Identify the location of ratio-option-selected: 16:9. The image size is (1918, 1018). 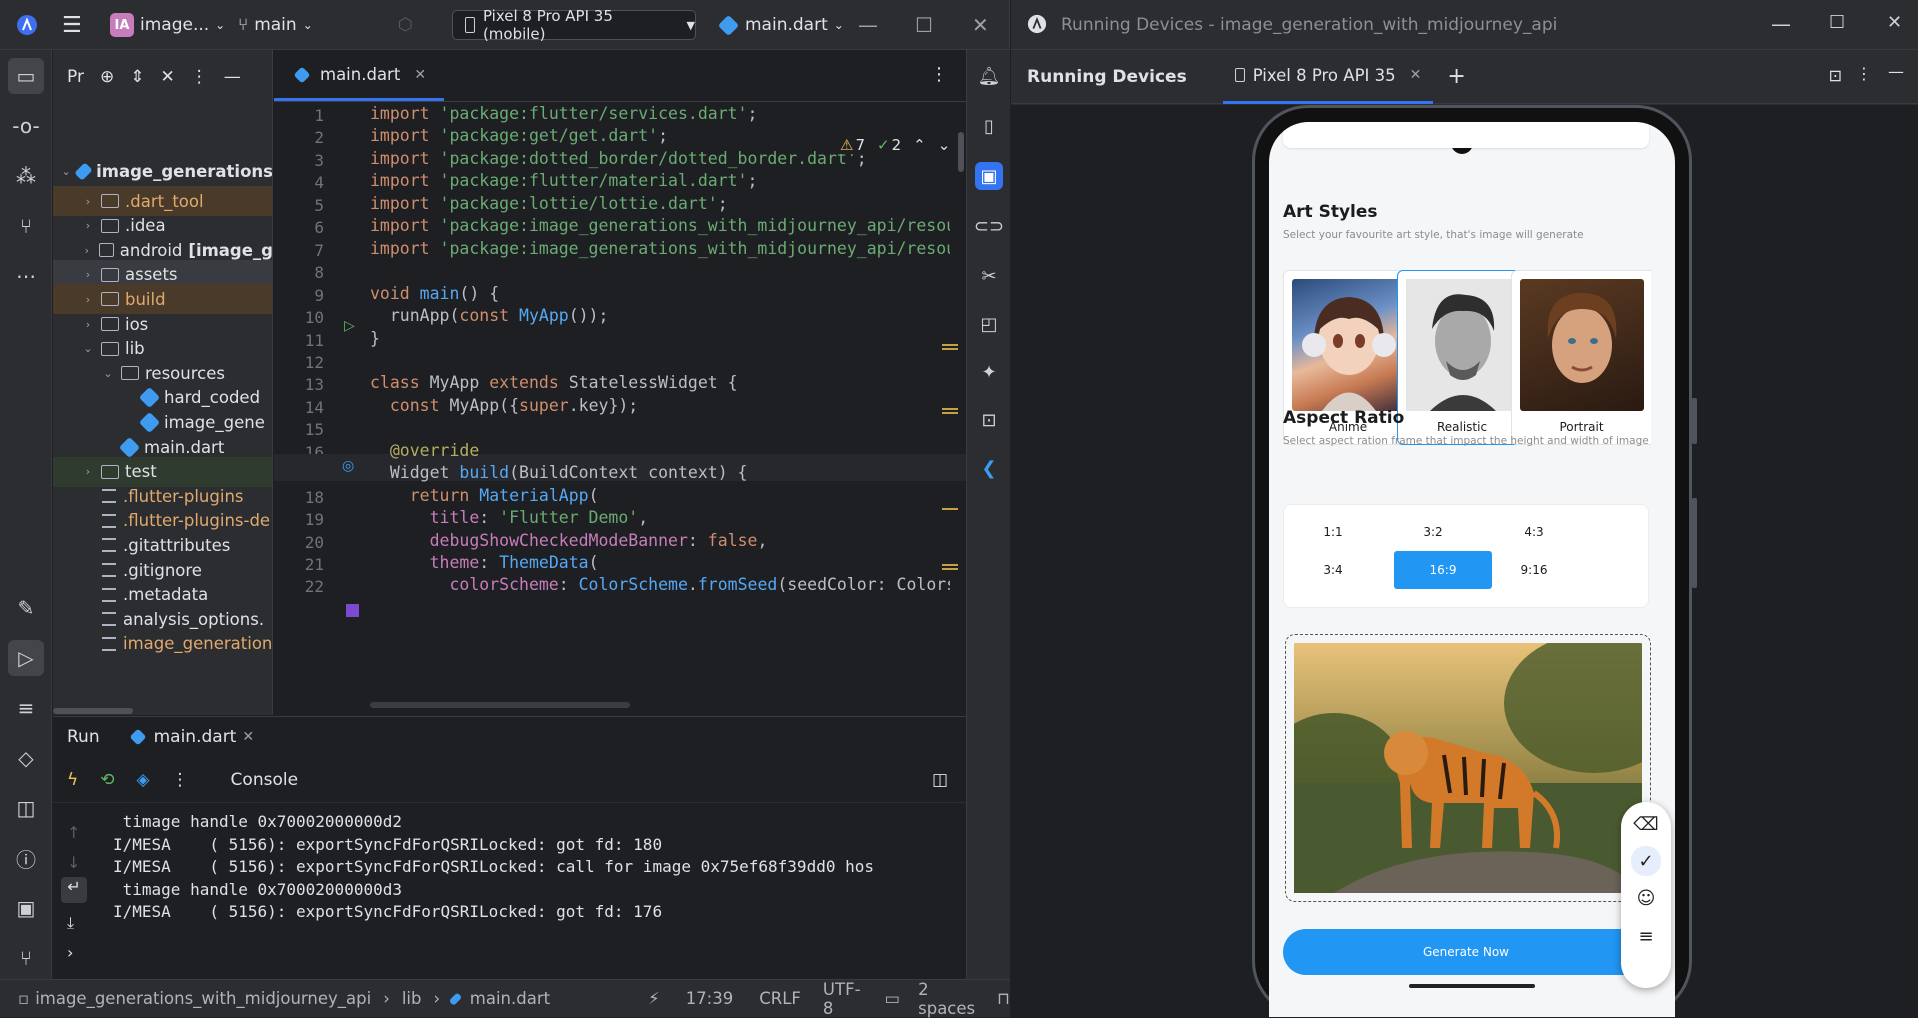
(1443, 570).